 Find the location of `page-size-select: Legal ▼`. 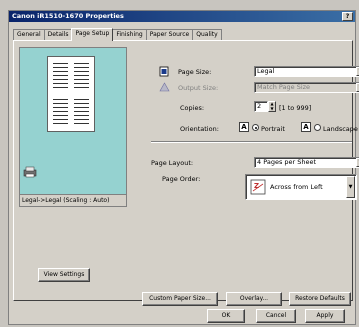

page-size-select: Legal ▼ is located at coordinates (306, 71).